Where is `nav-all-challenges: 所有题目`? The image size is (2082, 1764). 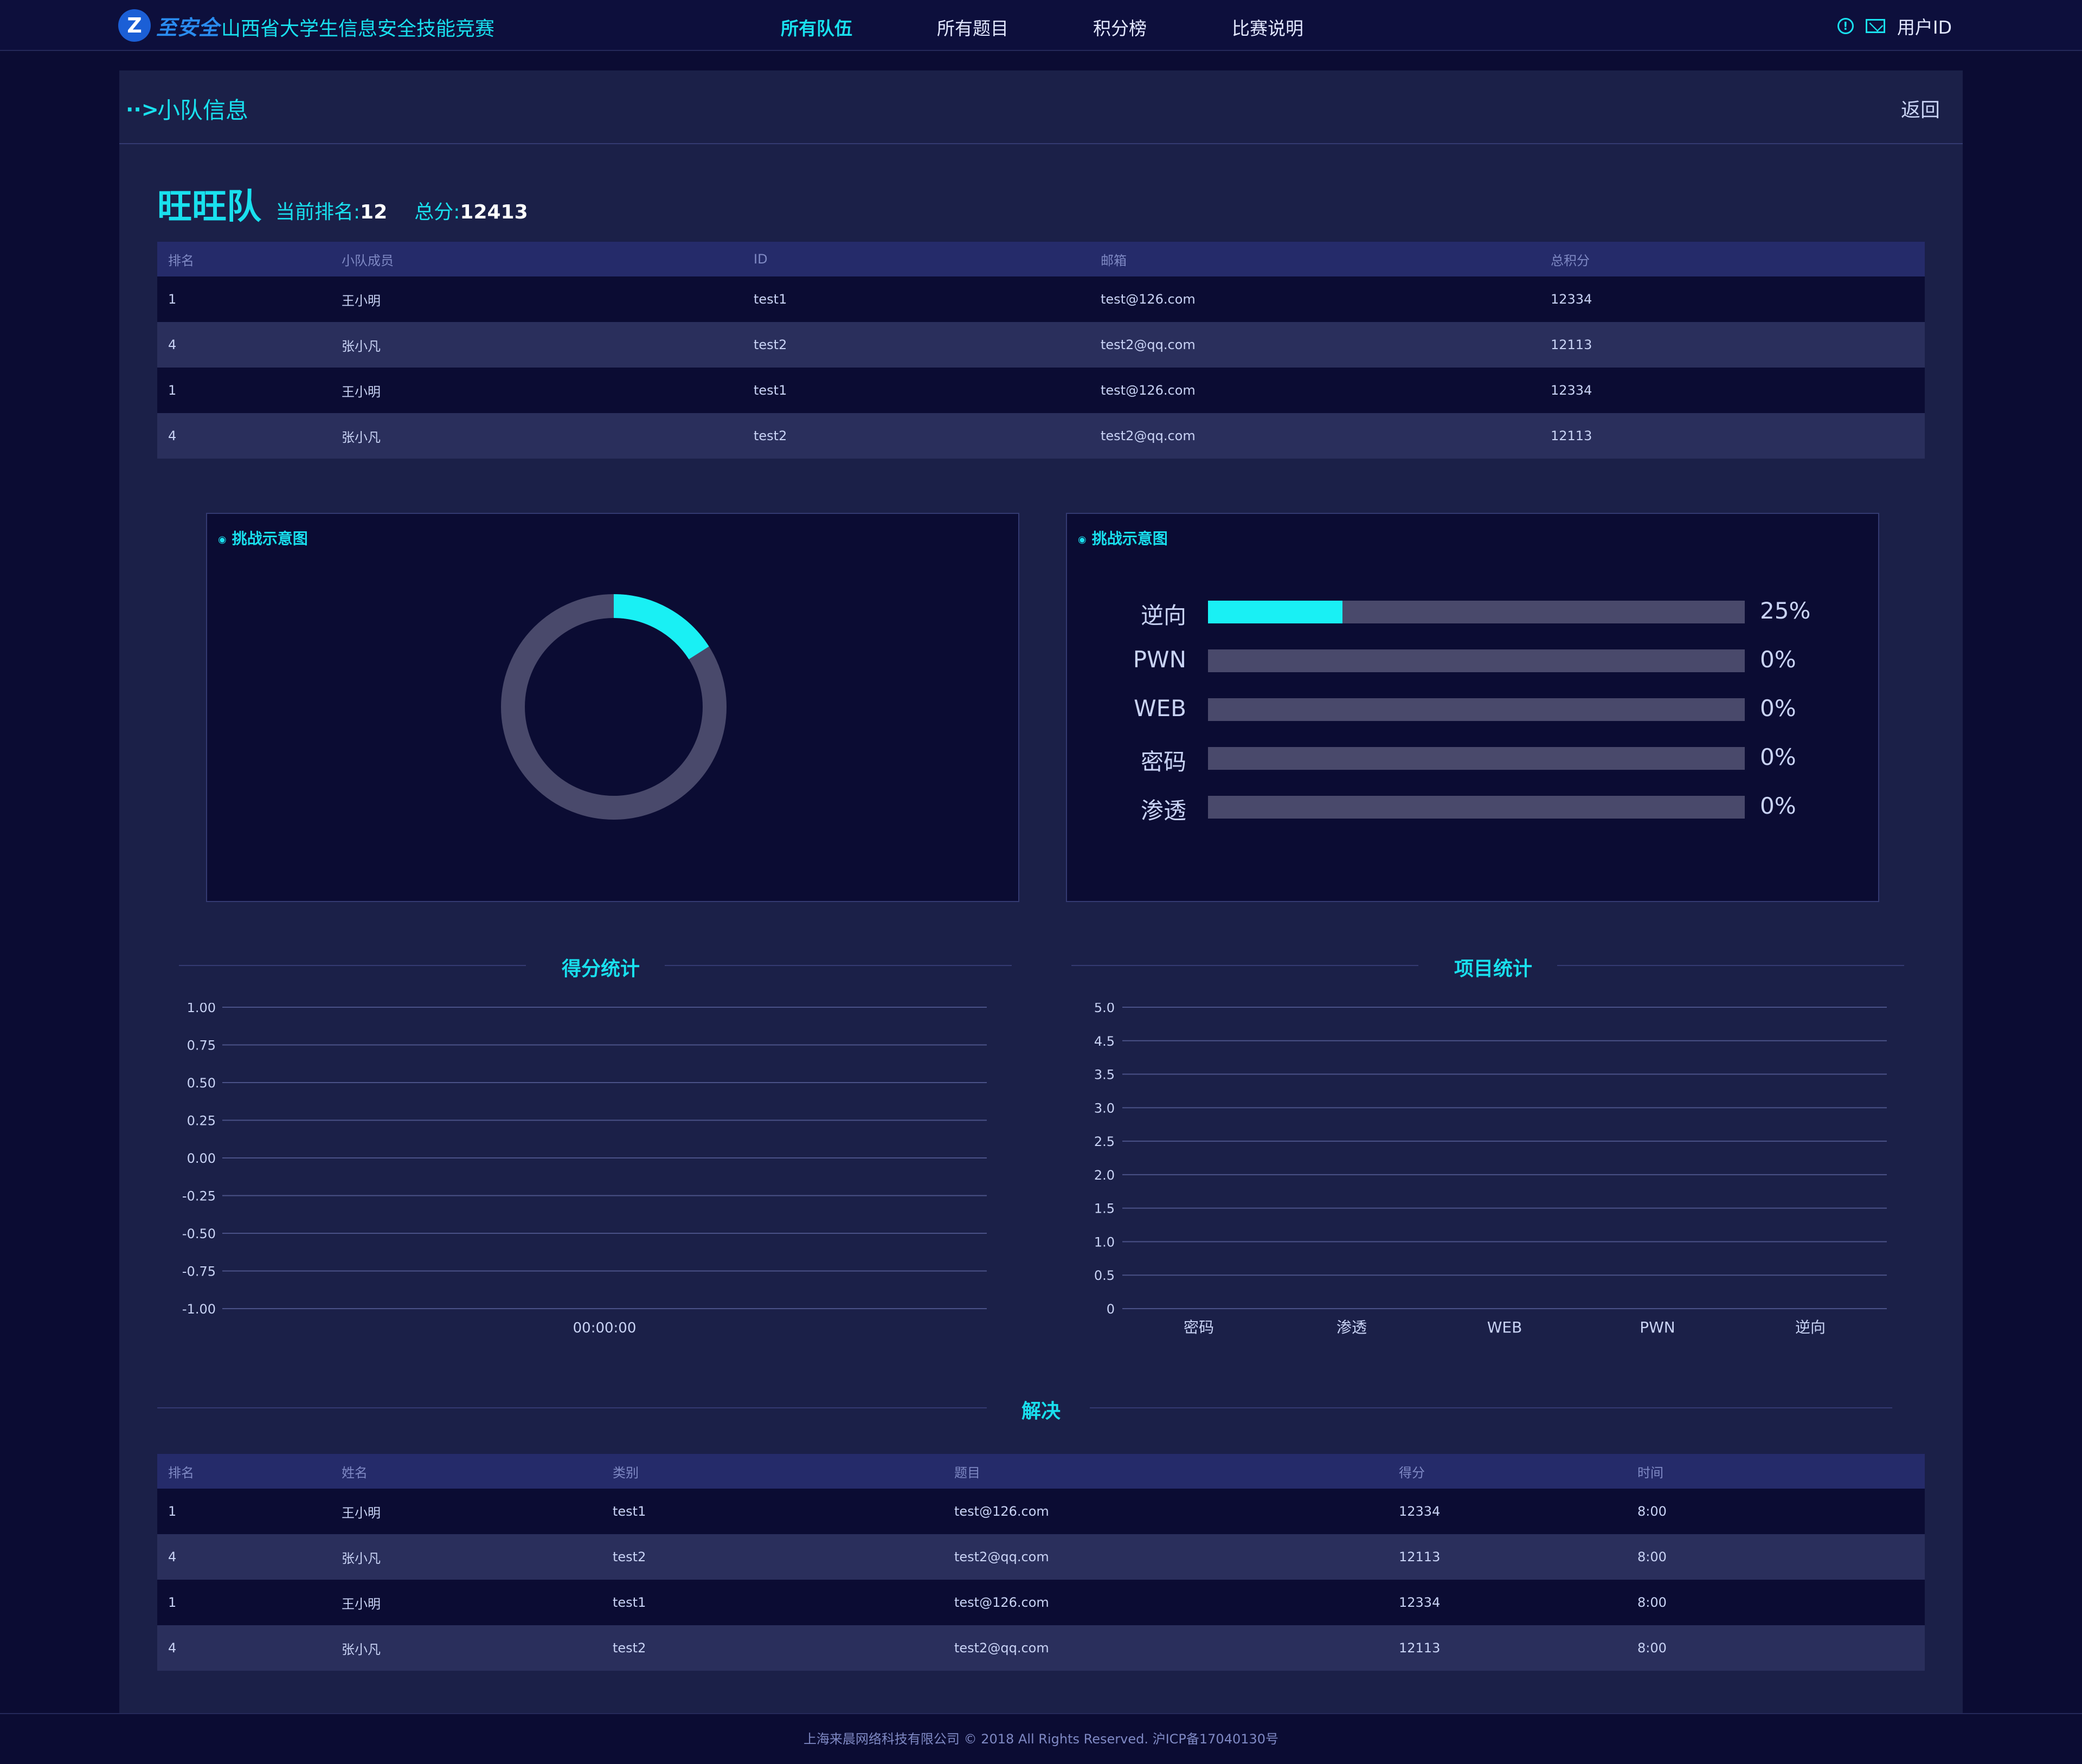 nav-all-challenges: 所有题目 is located at coordinates (973, 27).